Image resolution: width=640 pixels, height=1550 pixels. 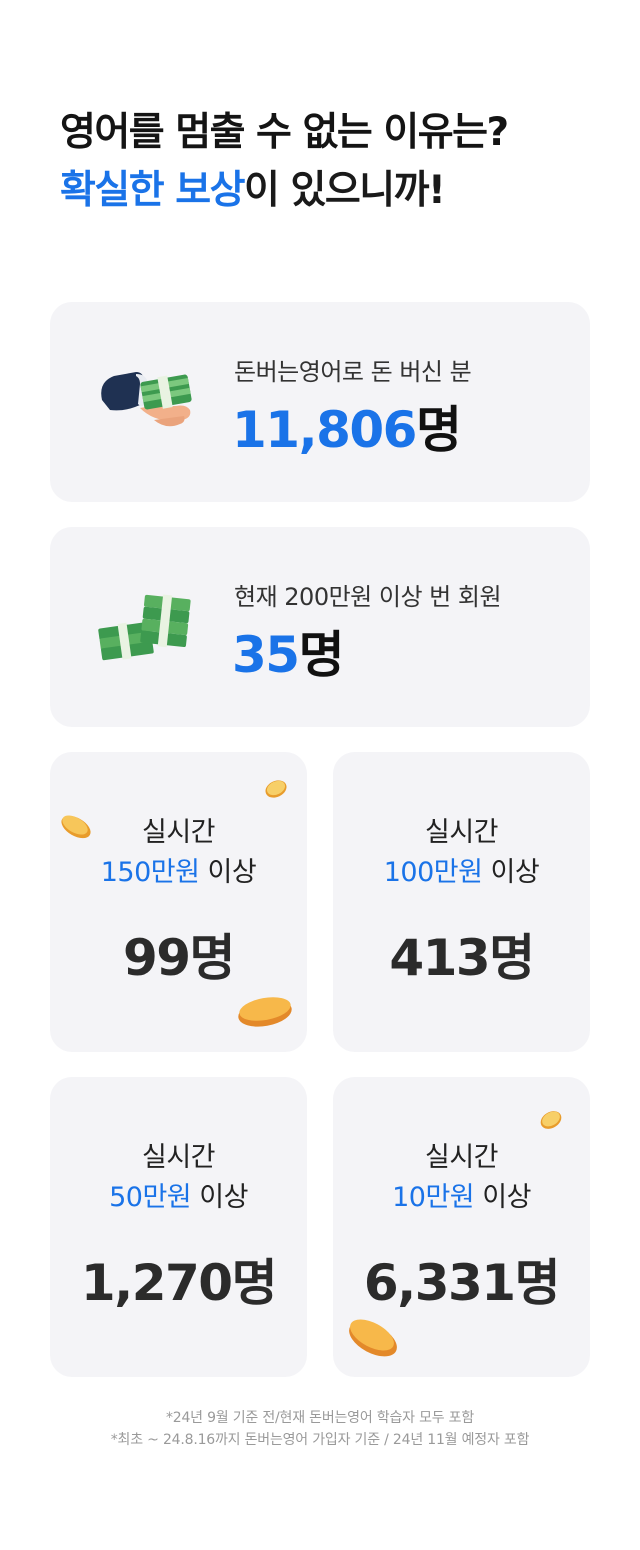 I want to click on headline-line-2: 확실한 보상이 있으니까!, so click(x=340, y=191).